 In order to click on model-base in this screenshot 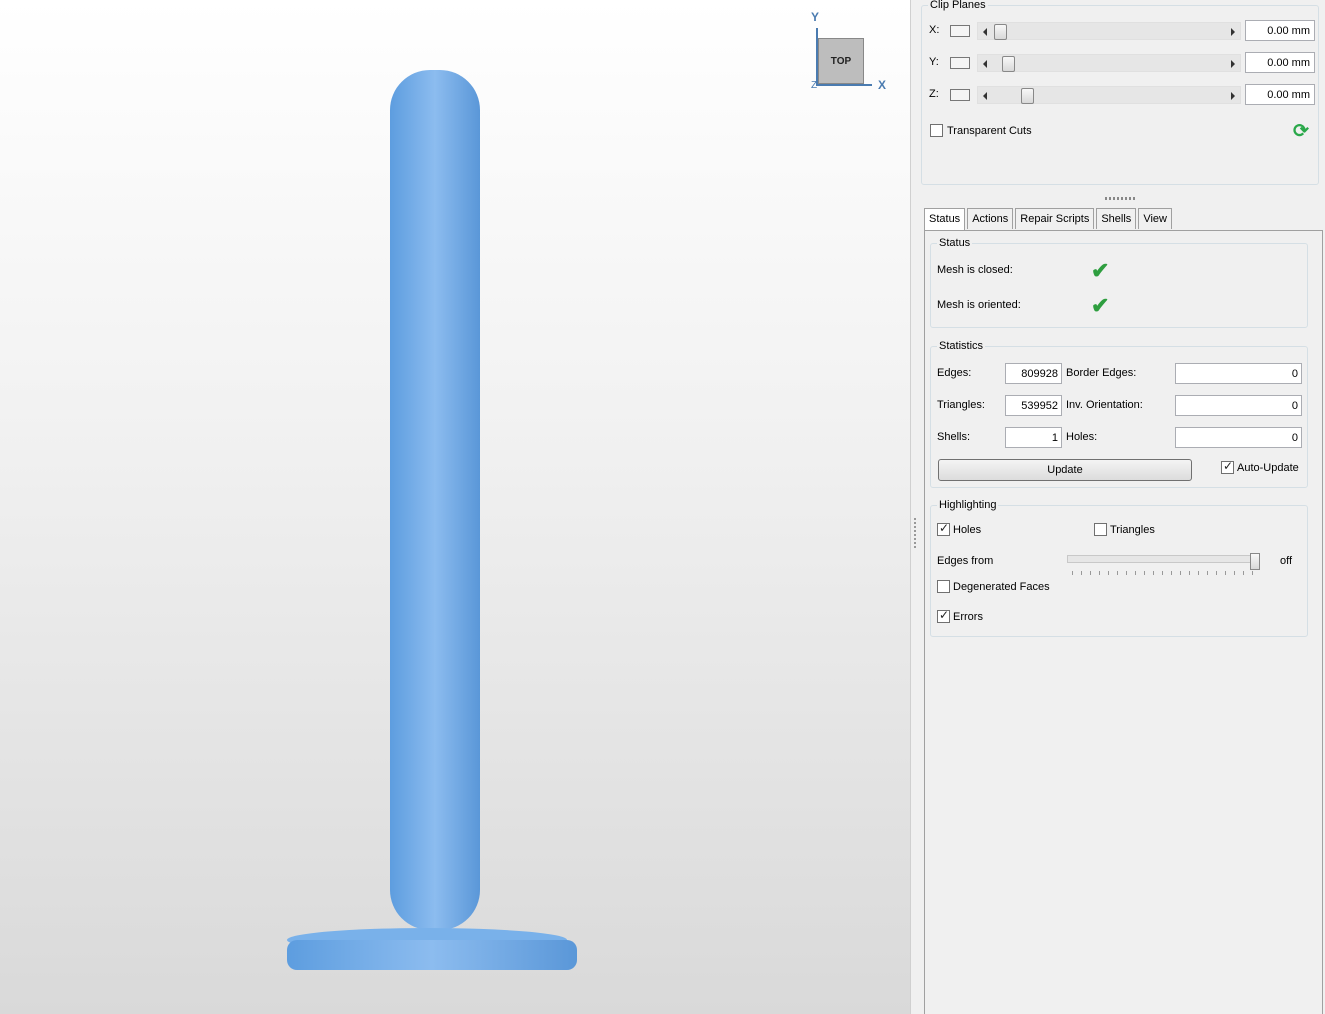, I will do `click(432, 955)`.